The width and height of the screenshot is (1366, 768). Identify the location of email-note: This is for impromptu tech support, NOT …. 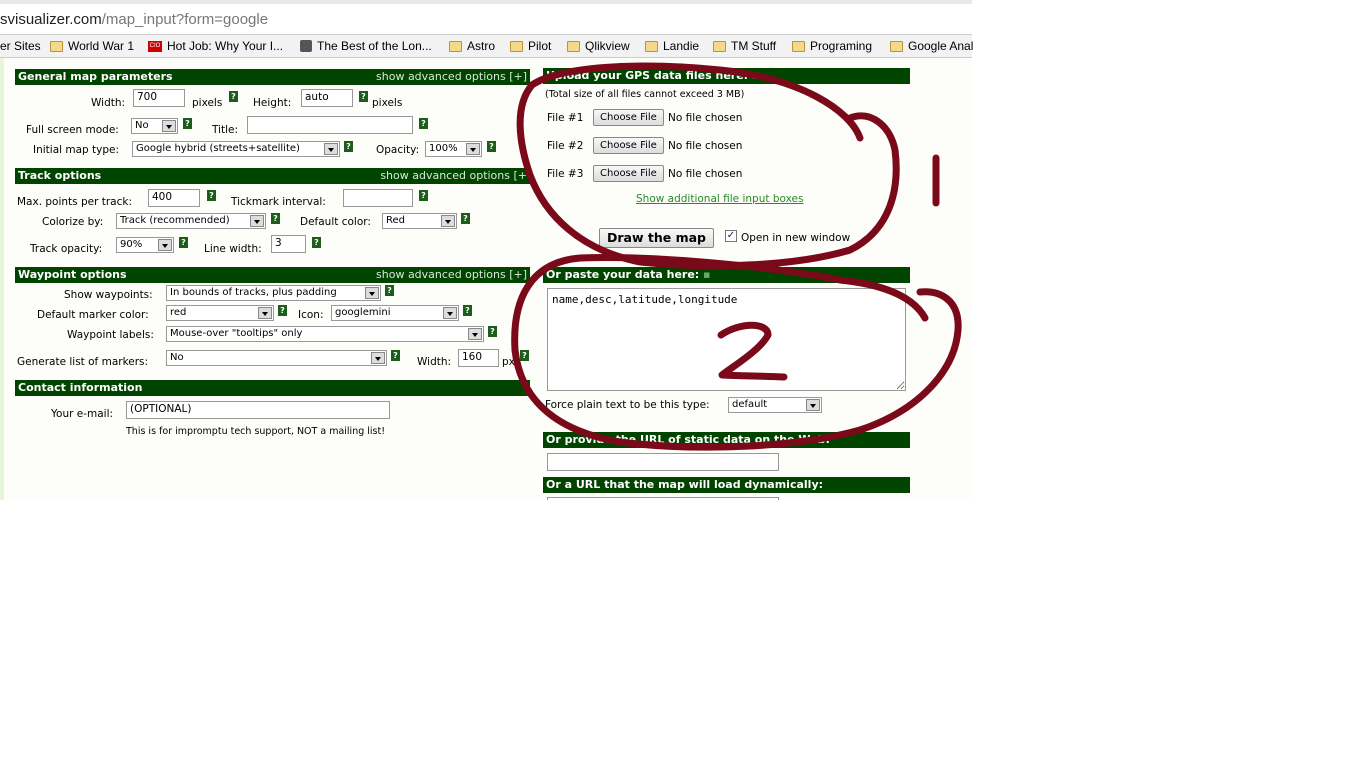
(256, 431).